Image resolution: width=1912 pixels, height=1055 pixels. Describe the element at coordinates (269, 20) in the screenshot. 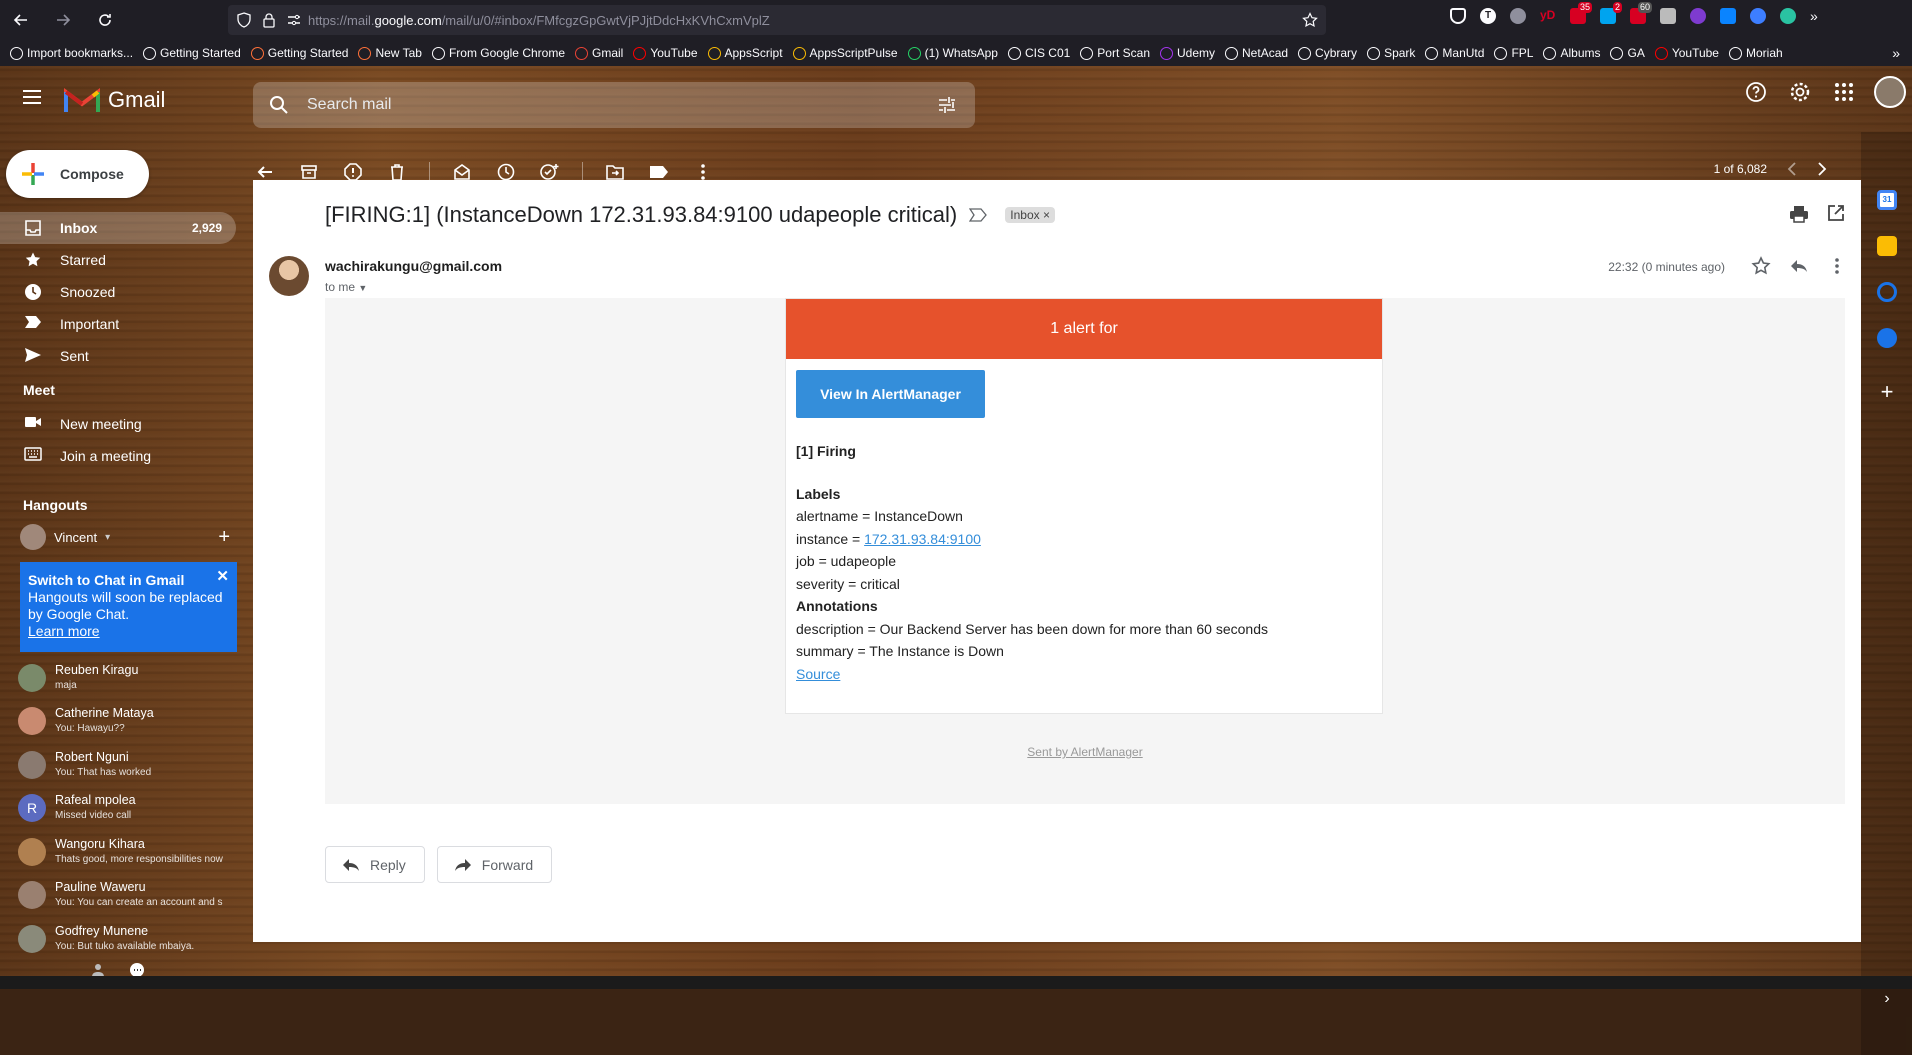

I see `lock-icon` at that location.